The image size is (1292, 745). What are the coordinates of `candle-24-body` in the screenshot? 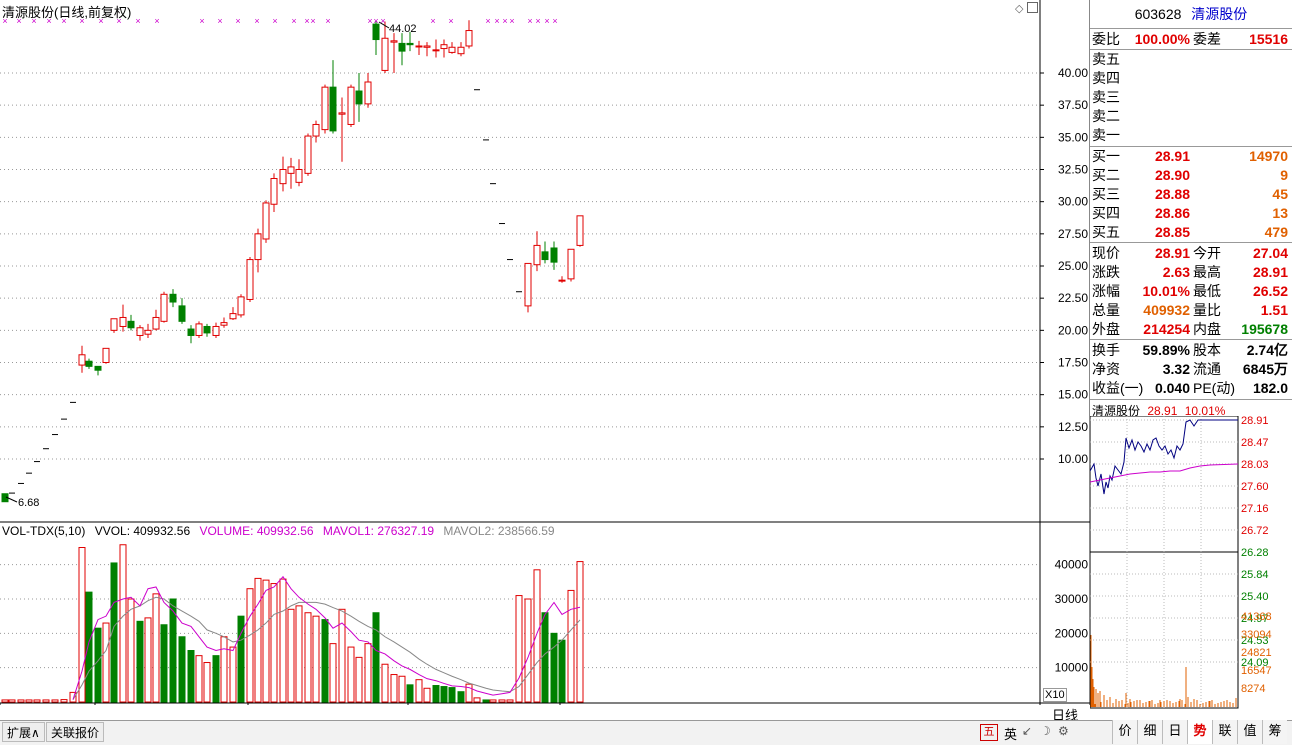 It's located at (207, 329).